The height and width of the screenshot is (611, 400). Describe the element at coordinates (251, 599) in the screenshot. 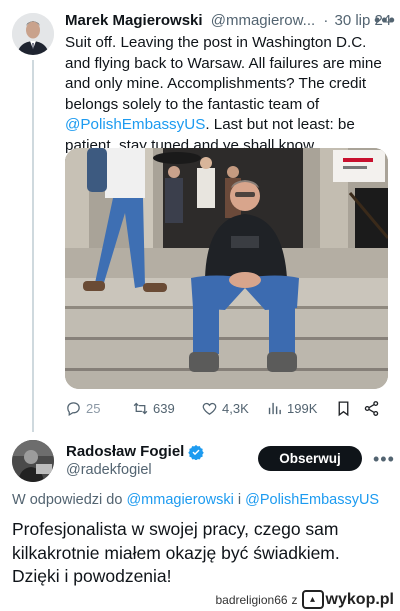

I see `watermark-user: badreligion66` at that location.